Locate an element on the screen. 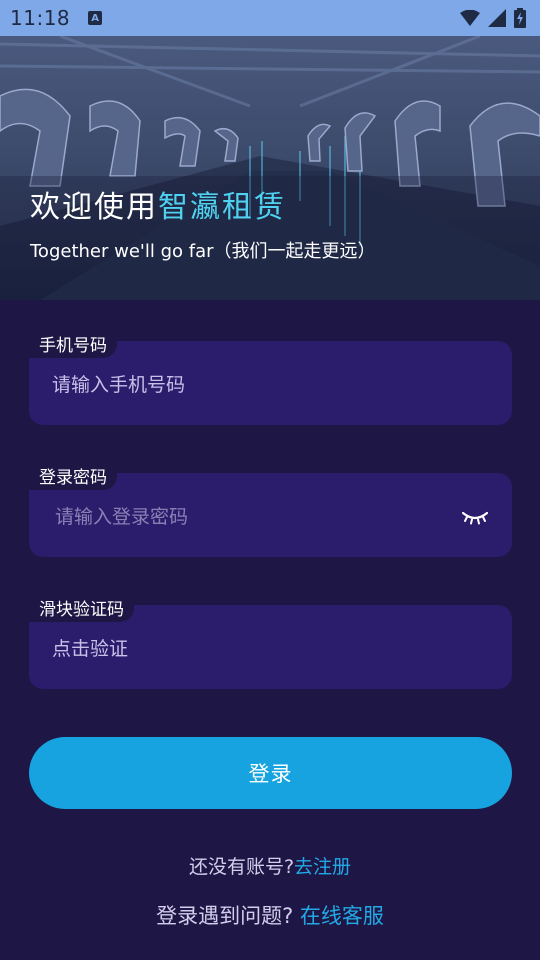  eye-closed-icon is located at coordinates (475, 518).